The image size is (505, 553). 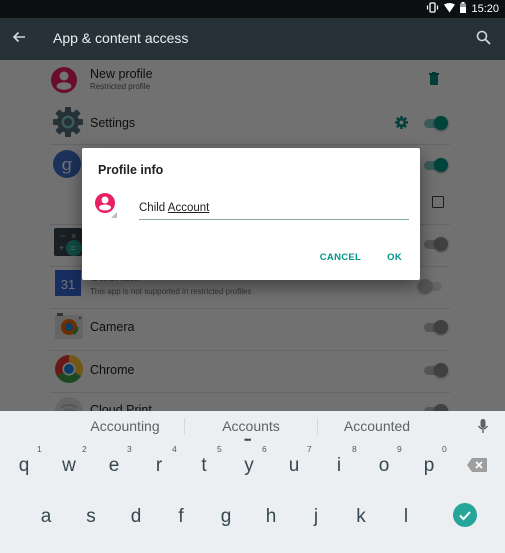 What do you see at coordinates (309, 449) in the screenshot?
I see `key-hint: 7` at bounding box center [309, 449].